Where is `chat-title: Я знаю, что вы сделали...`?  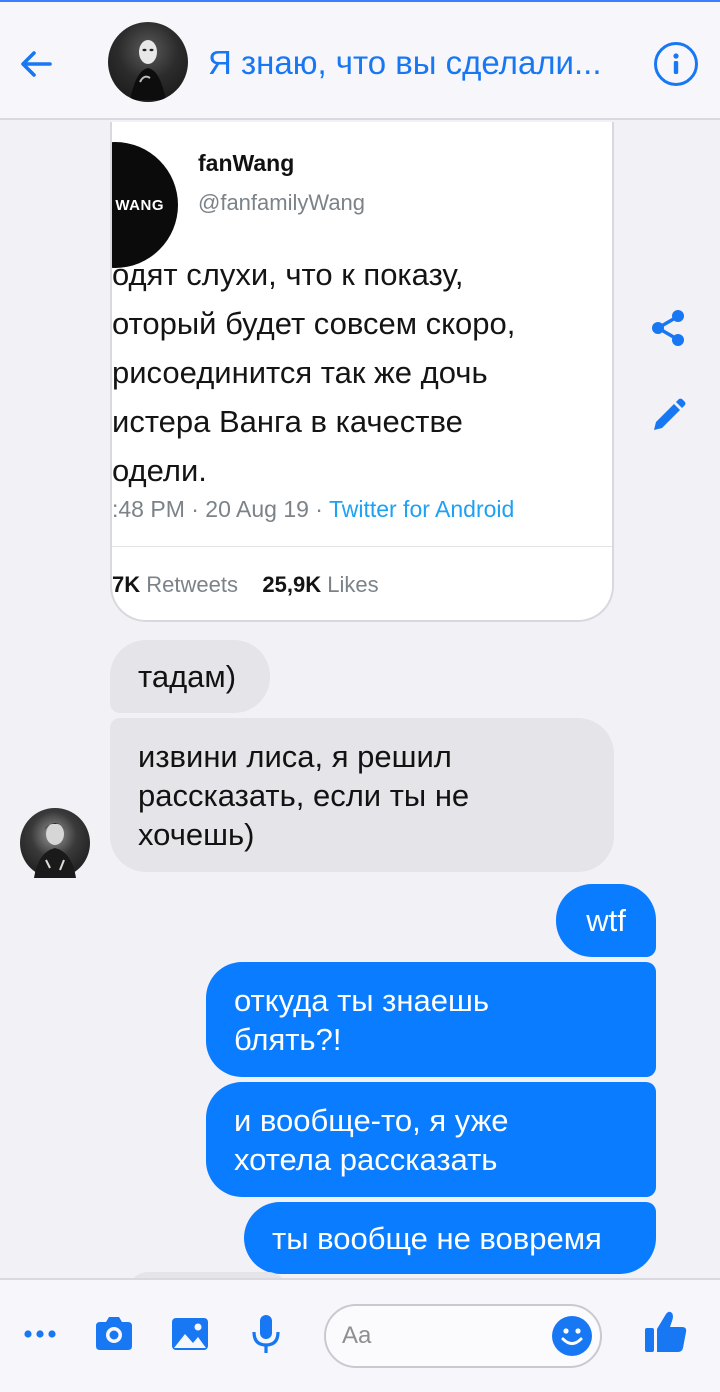 chat-title: Я знаю, что вы сделали... is located at coordinates (418, 66).